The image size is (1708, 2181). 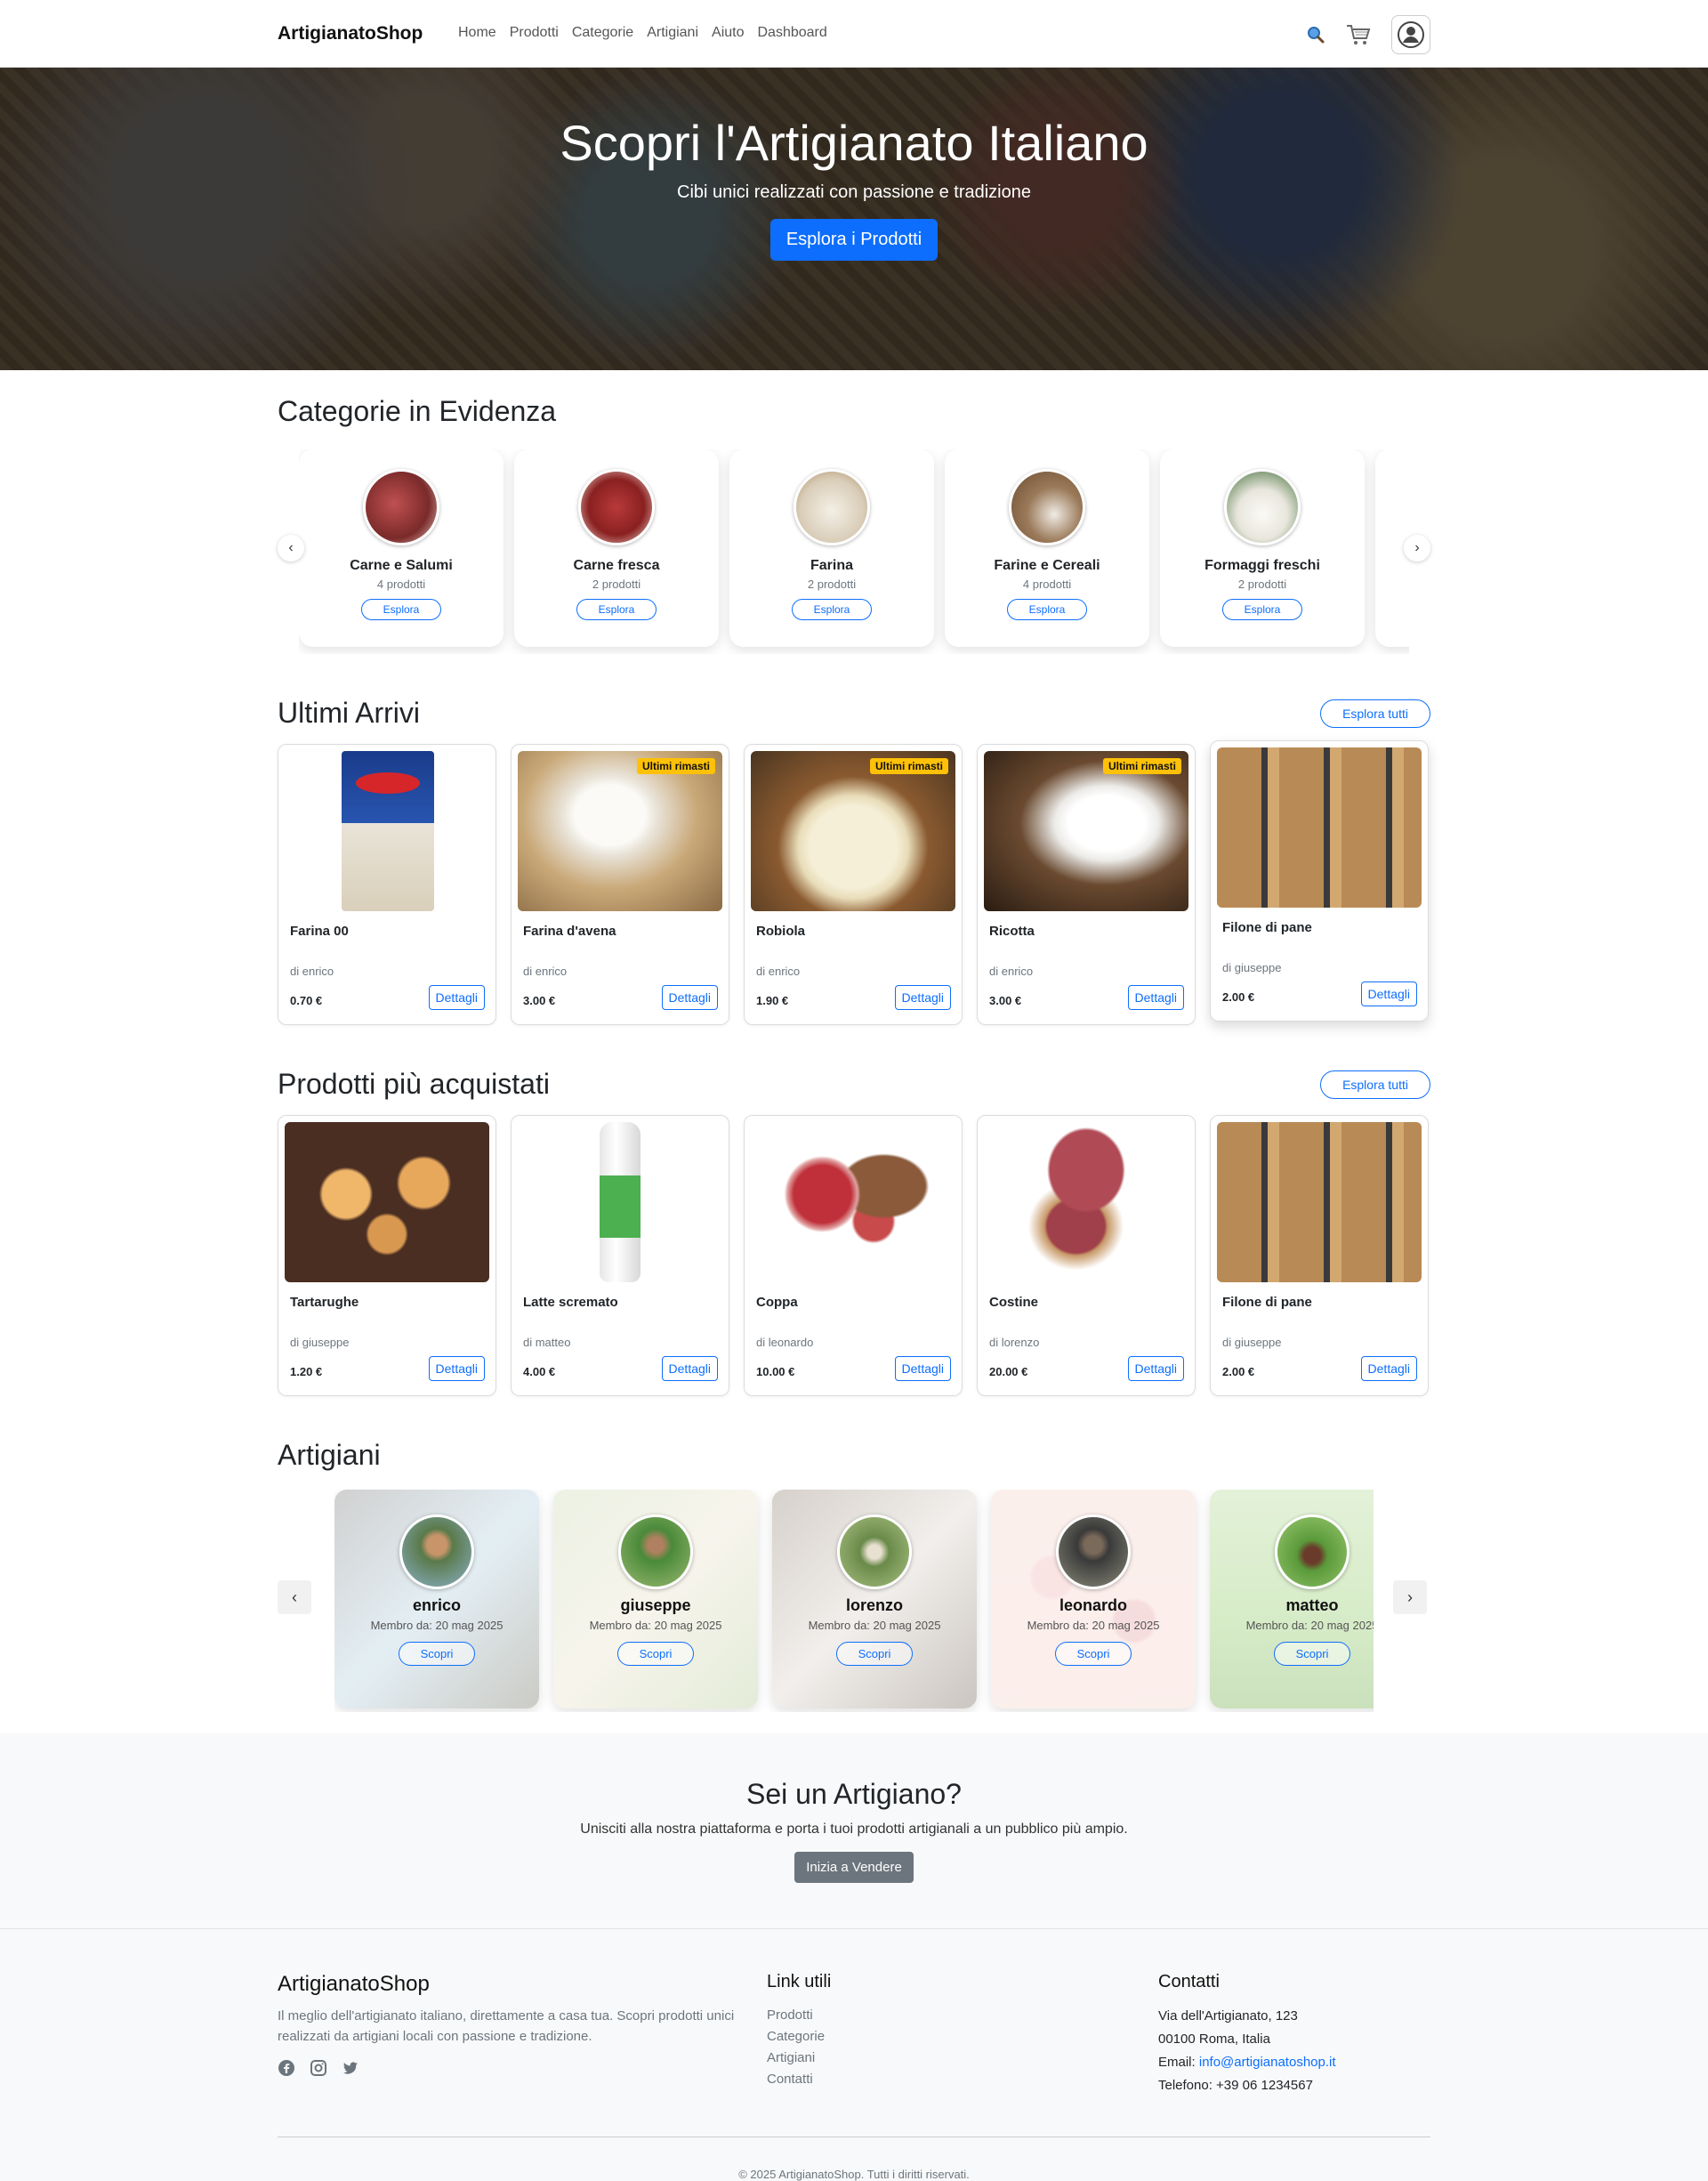 I want to click on user-account-button, so click(x=1410, y=34).